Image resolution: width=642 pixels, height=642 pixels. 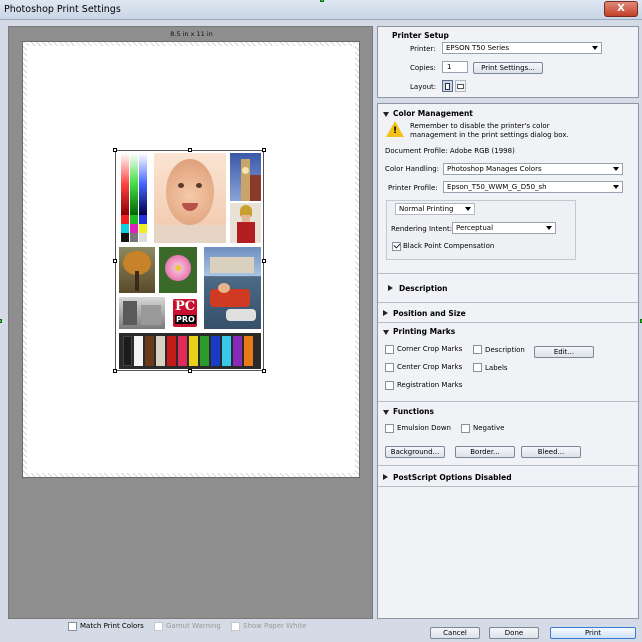 What do you see at coordinates (264, 150) in the screenshot?
I see `resize-handle-ne` at bounding box center [264, 150].